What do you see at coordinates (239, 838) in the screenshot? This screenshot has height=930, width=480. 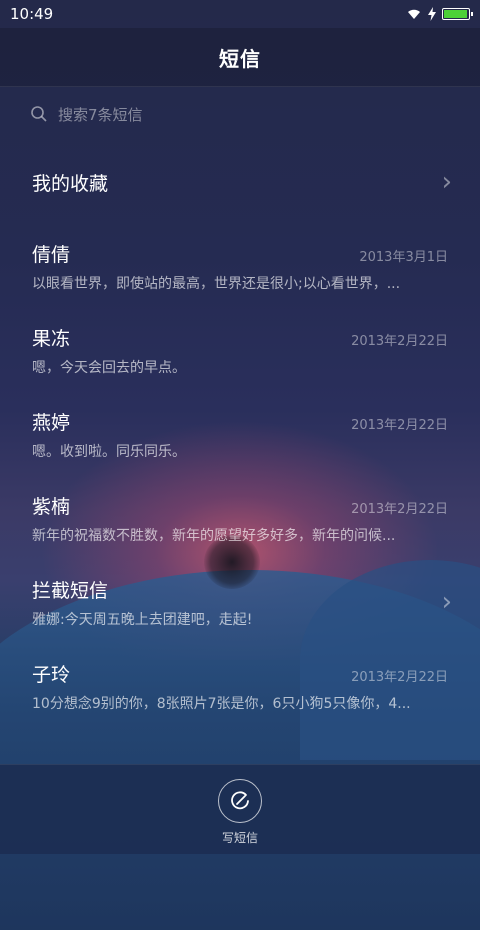 I see `compose-label: 写短信` at bounding box center [239, 838].